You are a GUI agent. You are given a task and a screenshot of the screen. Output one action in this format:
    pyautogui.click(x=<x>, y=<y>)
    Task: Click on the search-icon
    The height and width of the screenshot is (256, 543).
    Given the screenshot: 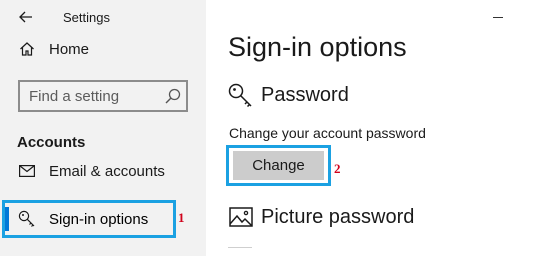 What is the action you would take?
    pyautogui.click(x=173, y=96)
    